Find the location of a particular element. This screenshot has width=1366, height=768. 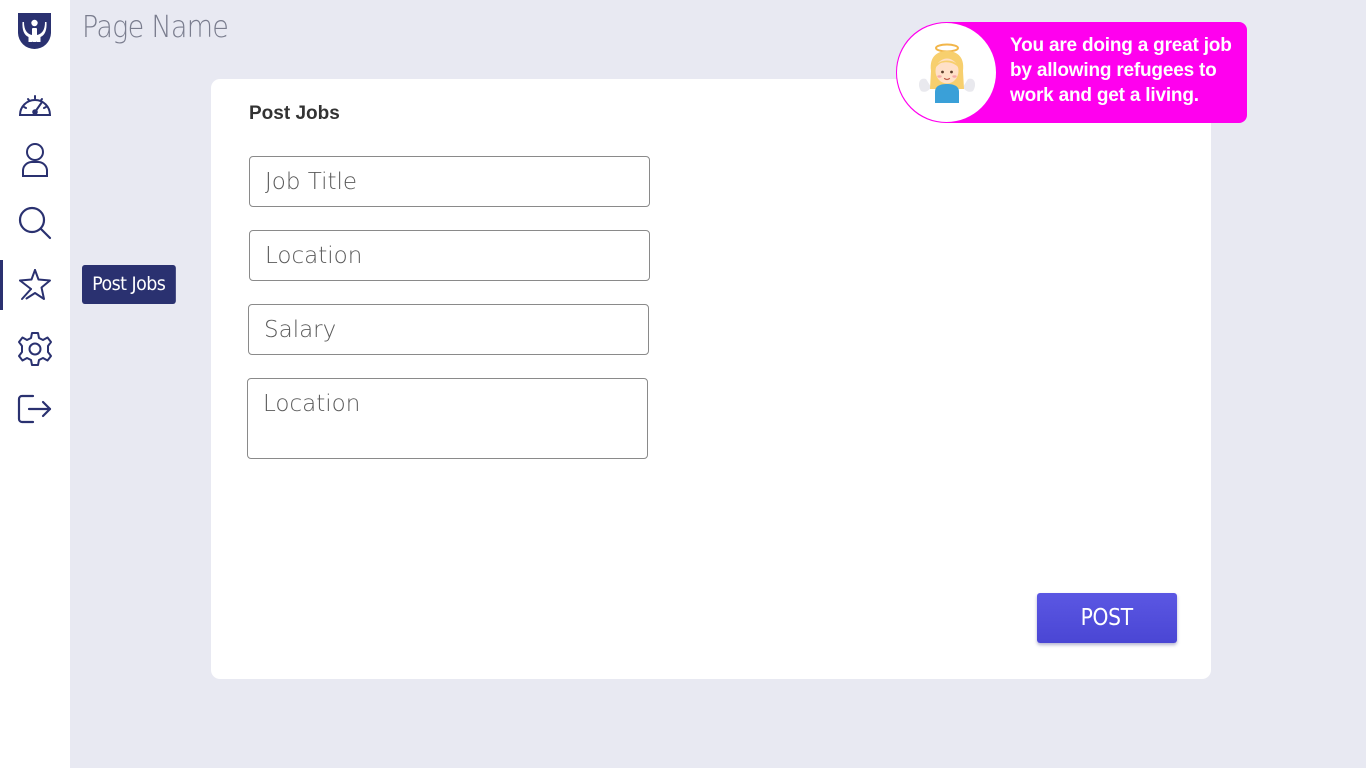

nav-settings is located at coordinates (35, 349).